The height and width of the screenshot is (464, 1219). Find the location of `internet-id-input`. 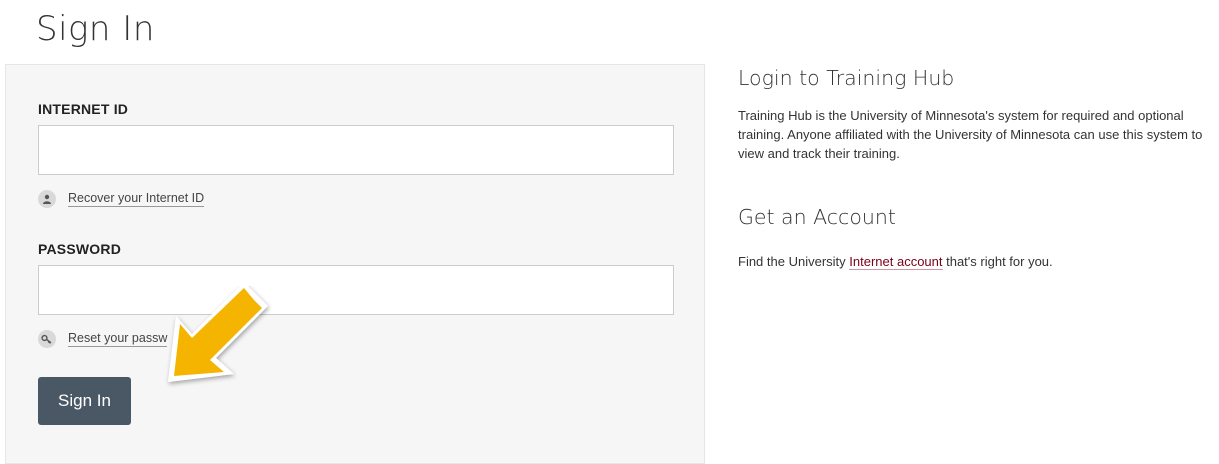

internet-id-input is located at coordinates (356, 150).